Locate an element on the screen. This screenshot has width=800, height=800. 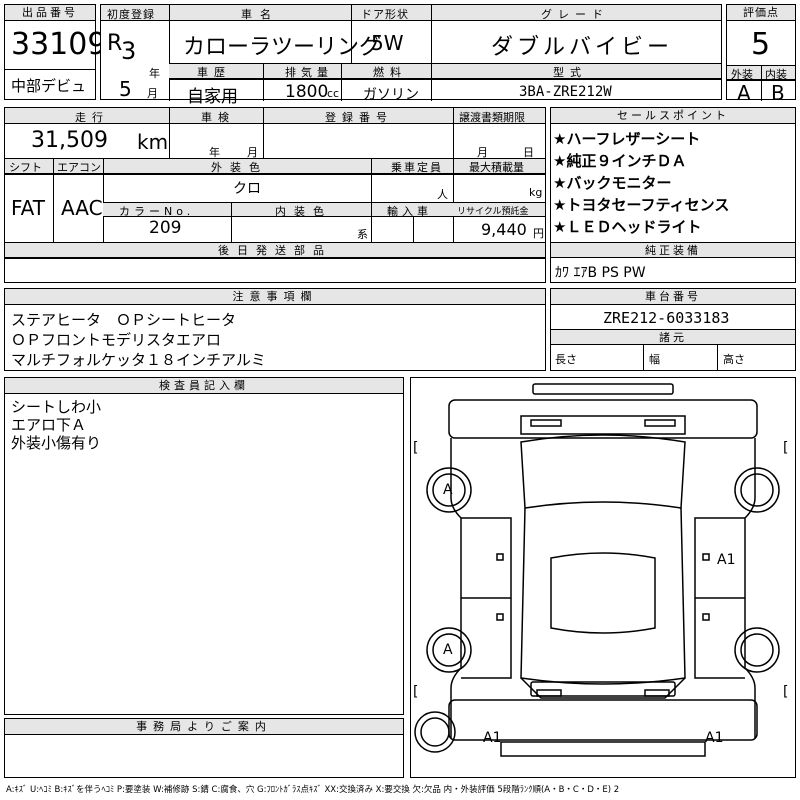
bracket-right-top: [ is located at coordinates (786, 448).